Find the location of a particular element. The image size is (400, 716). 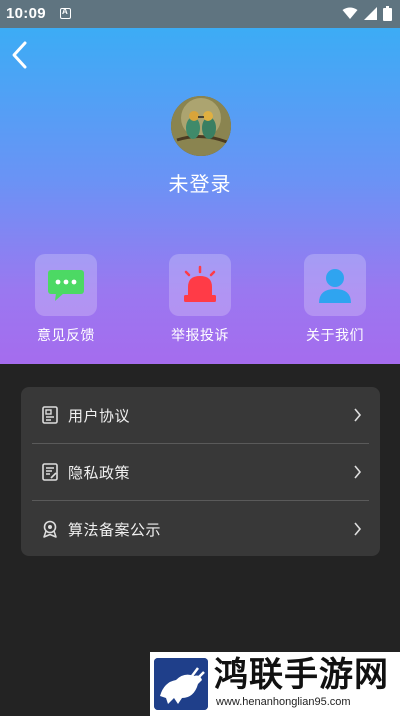

report-button: 举报投诉 is located at coordinates (200, 299).